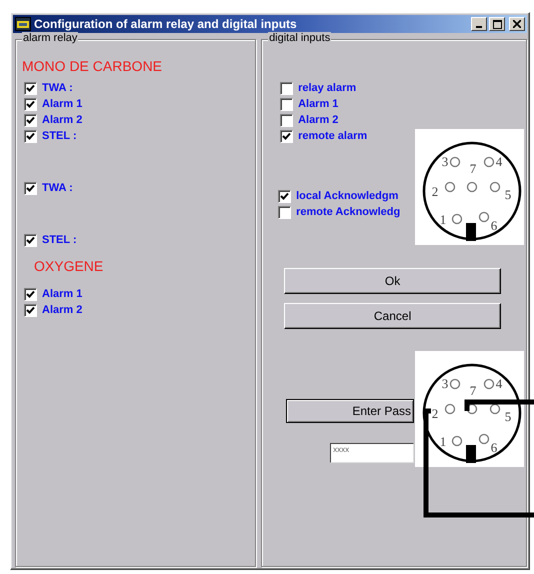 This screenshot has height=574, width=534. I want to click on password-field: xxxx, so click(372, 453).